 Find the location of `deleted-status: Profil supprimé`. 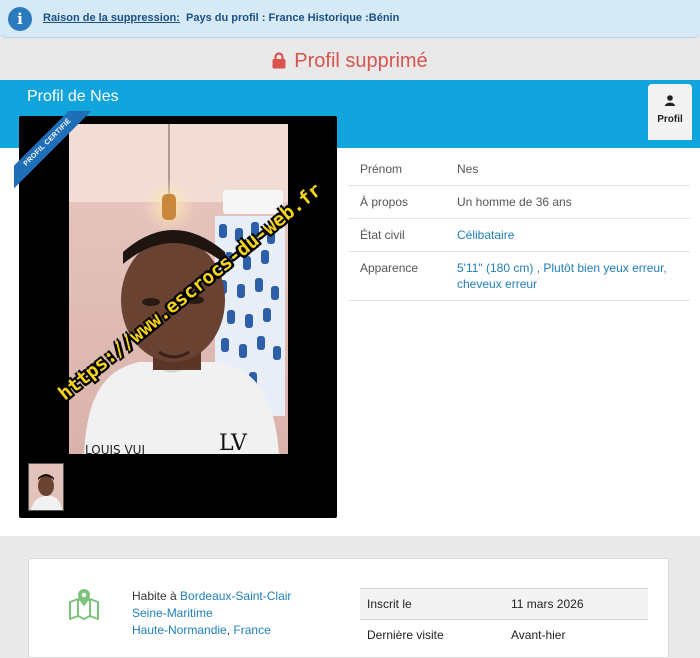

deleted-status: Profil supprimé is located at coordinates (350, 61).